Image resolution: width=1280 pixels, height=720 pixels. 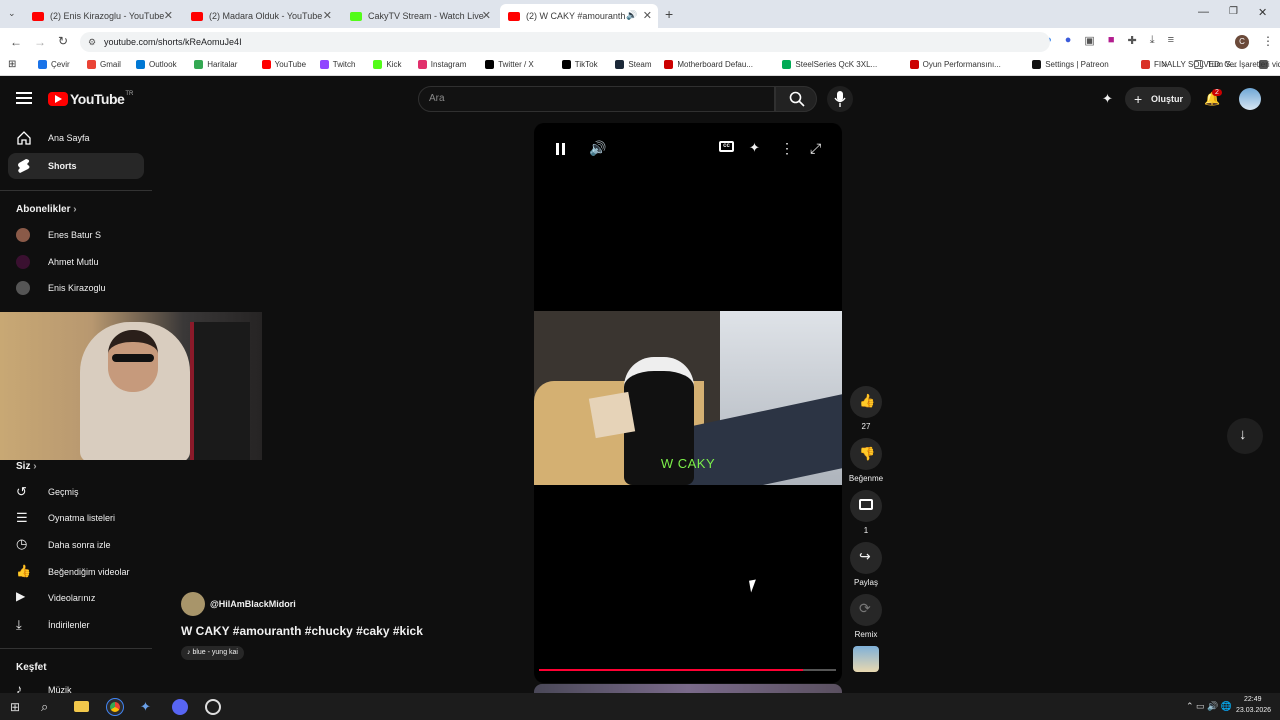 What do you see at coordinates (75, 598) in the screenshot?
I see `sidebar-item-your-videos: ▶ Videolarınız` at bounding box center [75, 598].